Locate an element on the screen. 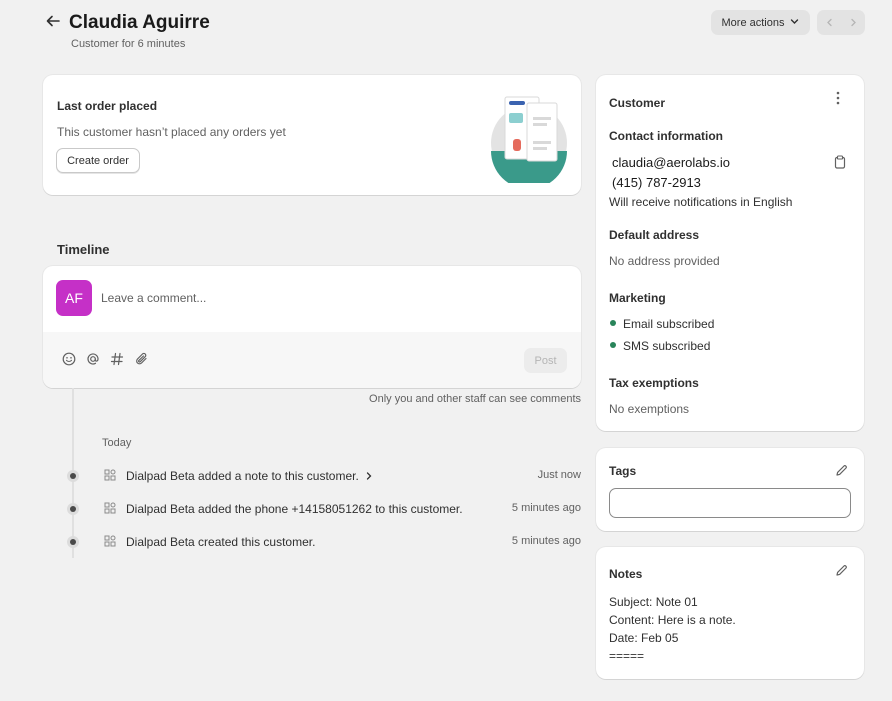  last-order-title: Last order placed is located at coordinates (107, 106).